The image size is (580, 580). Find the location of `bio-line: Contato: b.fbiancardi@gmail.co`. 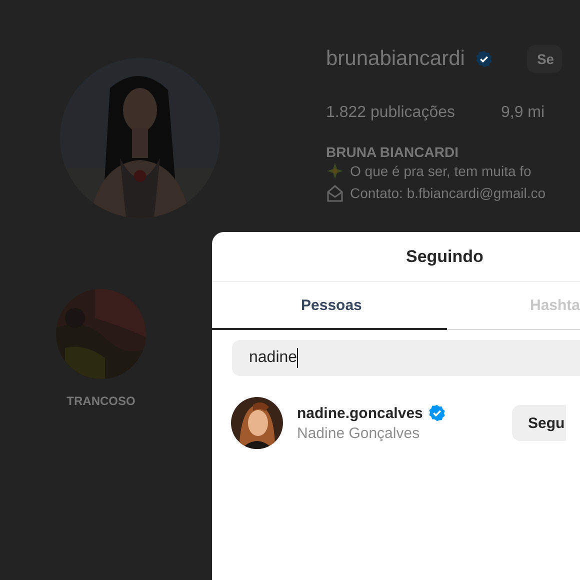

bio-line: Contato: b.fbiancardi@gmail.co is located at coordinates (448, 193).